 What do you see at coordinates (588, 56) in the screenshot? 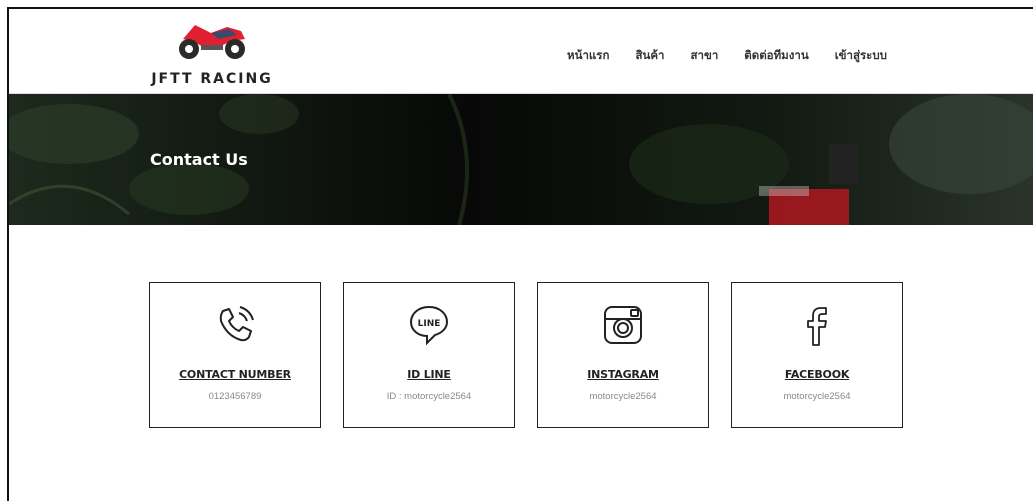
I see `nav-item-home: หน้าแรก` at bounding box center [588, 56].